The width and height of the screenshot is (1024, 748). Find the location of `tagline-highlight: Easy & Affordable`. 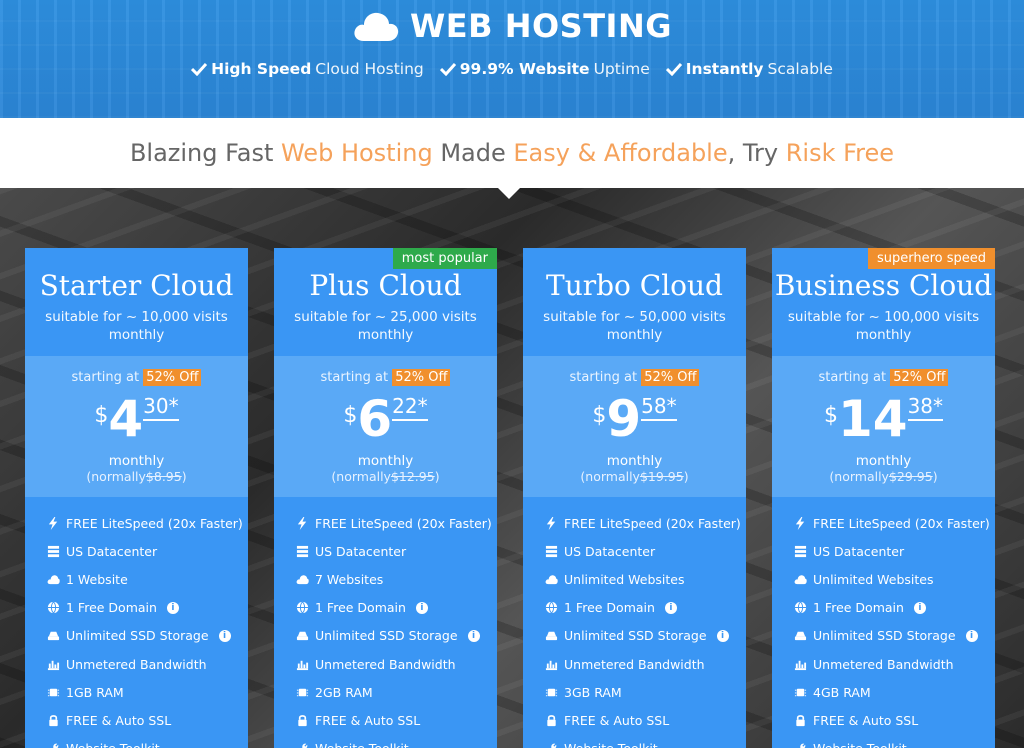

tagline-highlight: Easy & Affordable is located at coordinates (620, 153).